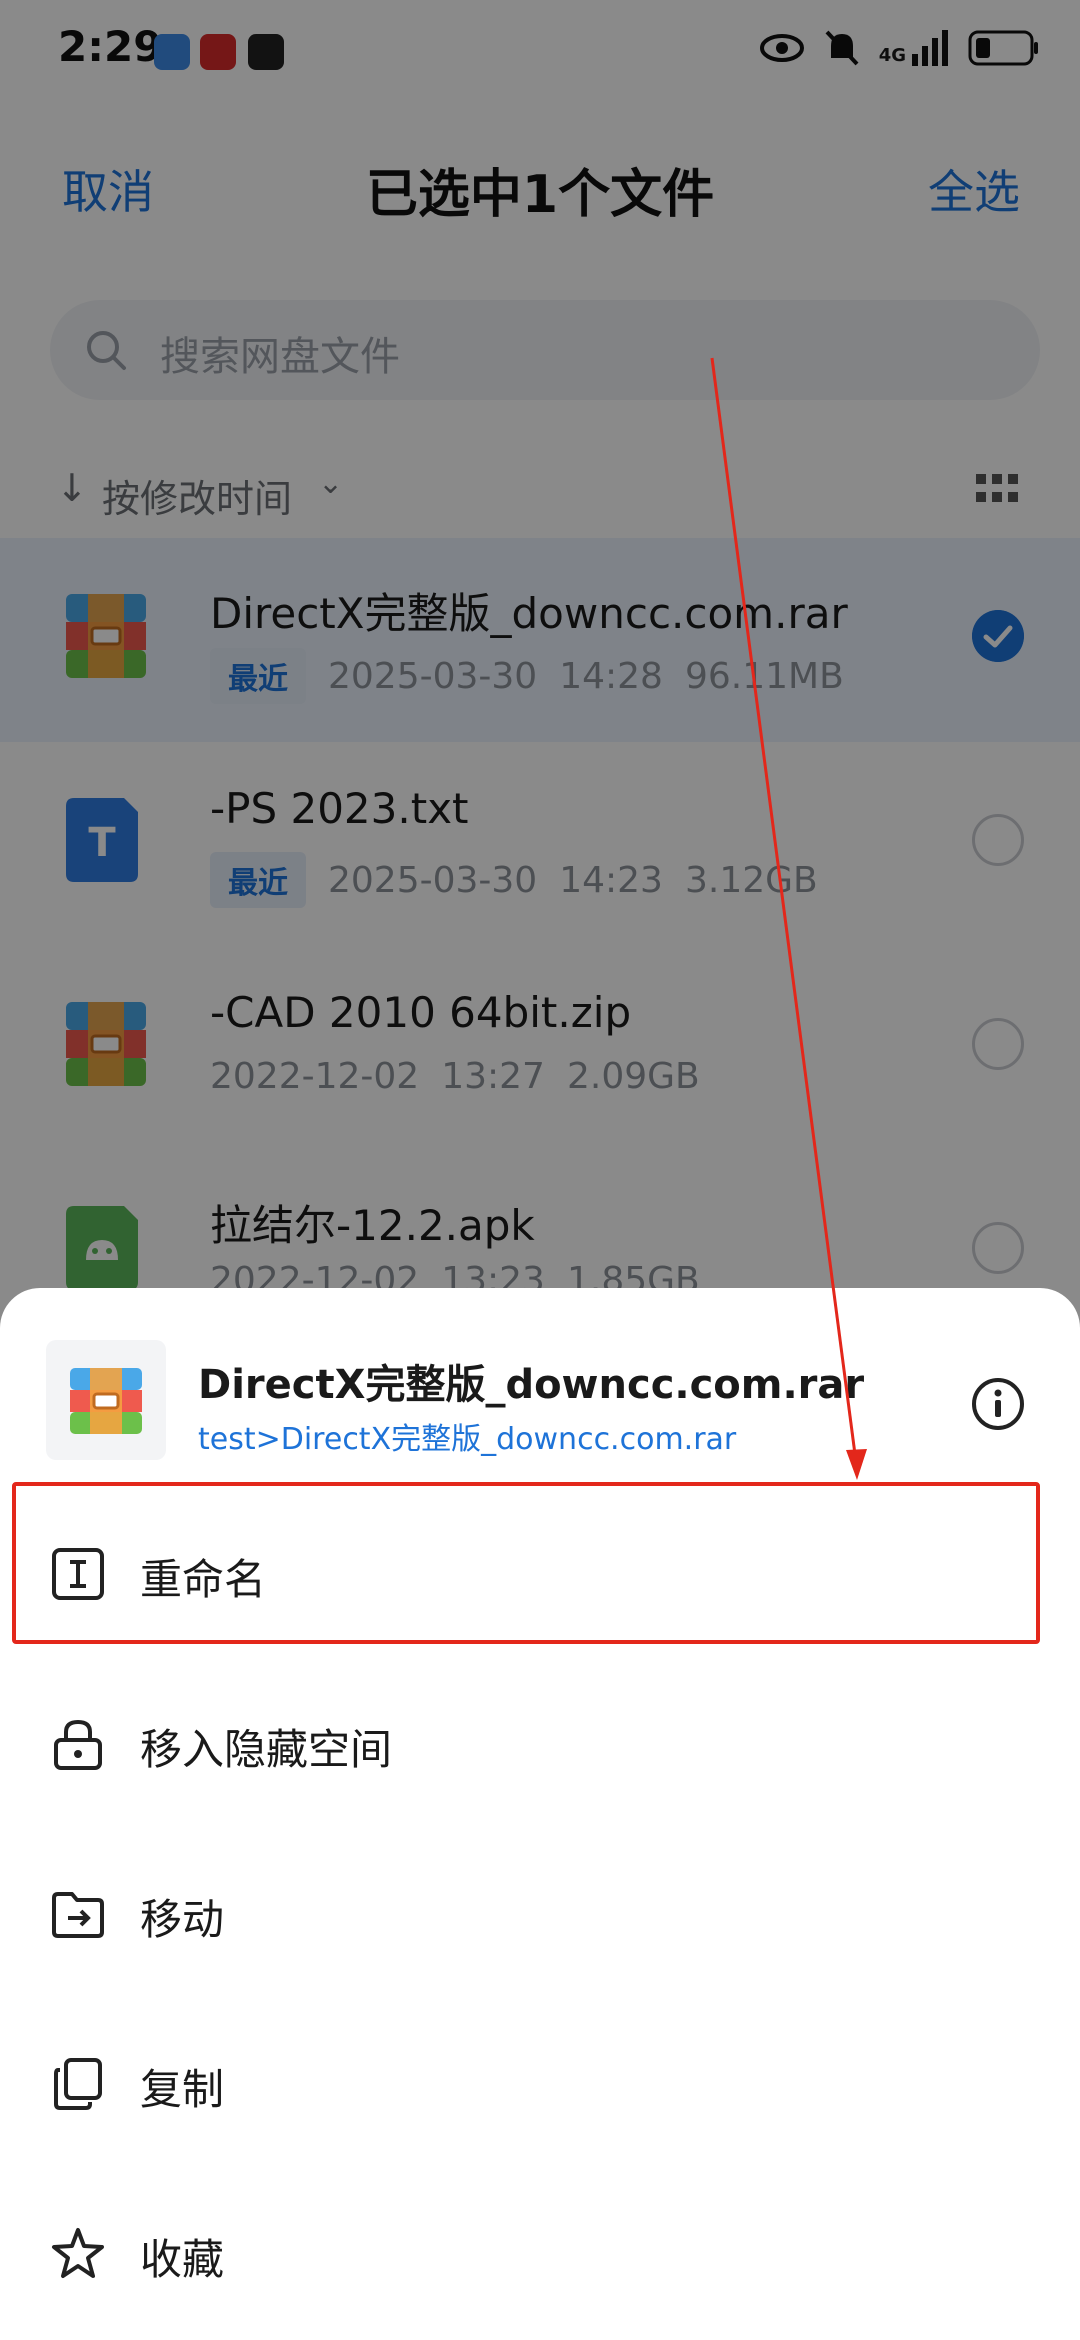  I want to click on lock-icon, so click(78, 1744).